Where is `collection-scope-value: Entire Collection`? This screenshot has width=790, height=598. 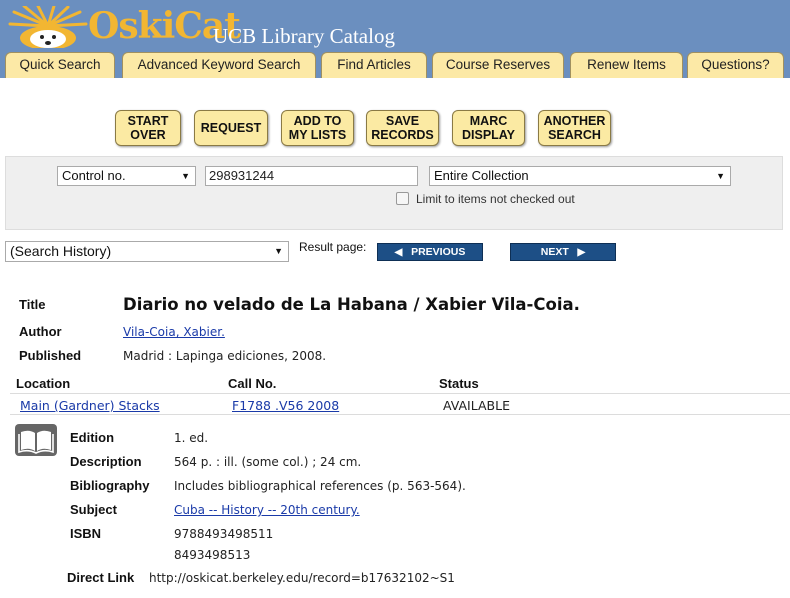 collection-scope-value: Entire Collection is located at coordinates (481, 175).